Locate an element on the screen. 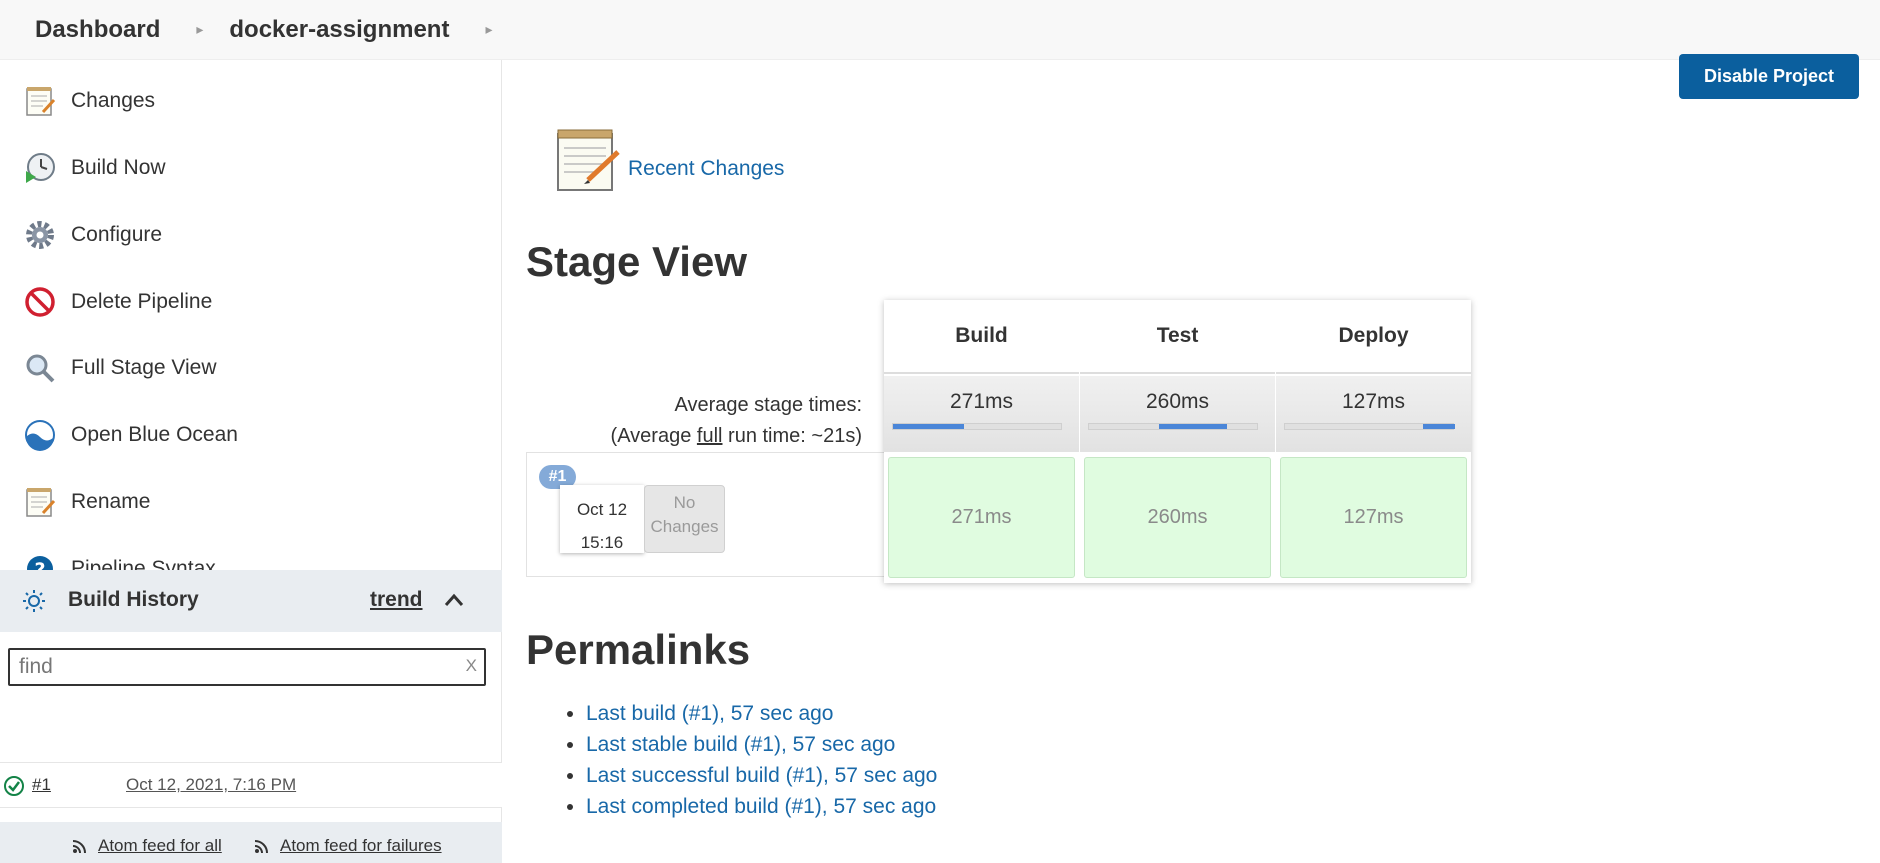 This screenshot has width=1880, height=863. no-changes-line1: No is located at coordinates (684, 502).